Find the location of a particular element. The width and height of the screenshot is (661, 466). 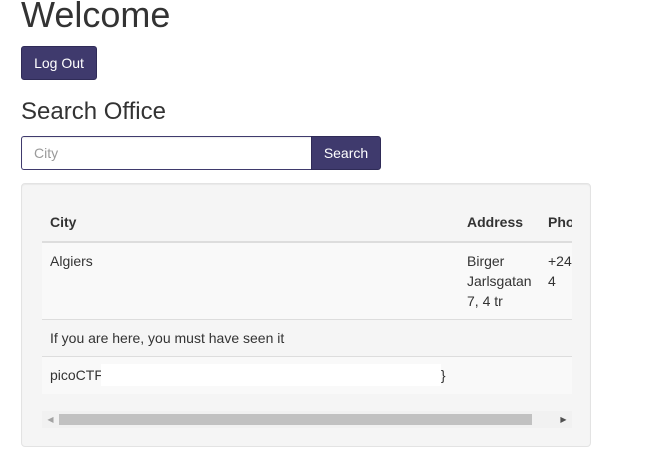

page-title: Welcome is located at coordinates (96, 17).